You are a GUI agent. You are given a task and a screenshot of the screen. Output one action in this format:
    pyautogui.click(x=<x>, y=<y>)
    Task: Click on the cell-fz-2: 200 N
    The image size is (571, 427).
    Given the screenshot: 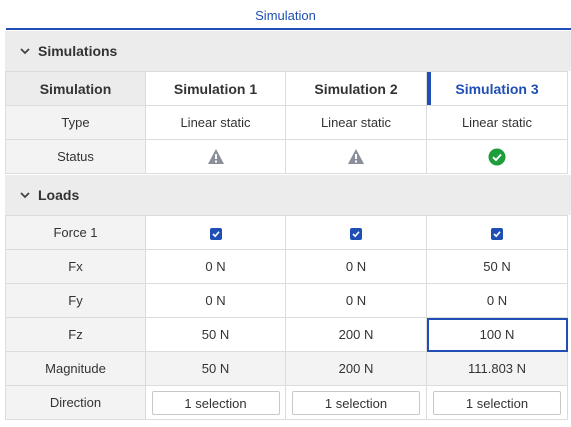 What is the action you would take?
    pyautogui.click(x=356, y=334)
    